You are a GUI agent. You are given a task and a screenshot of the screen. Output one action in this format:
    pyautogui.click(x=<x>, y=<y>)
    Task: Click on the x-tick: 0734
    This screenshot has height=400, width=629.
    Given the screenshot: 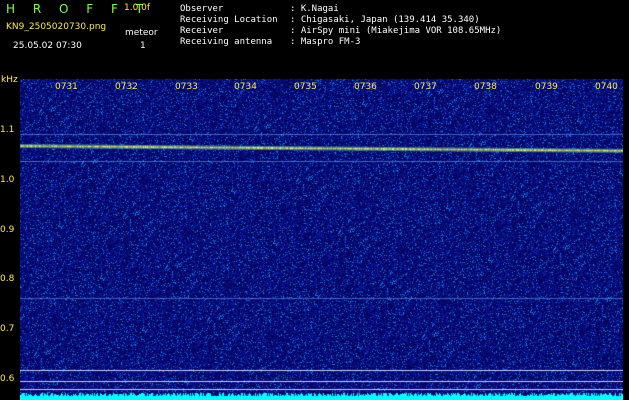 What is the action you would take?
    pyautogui.click(x=245, y=87)
    